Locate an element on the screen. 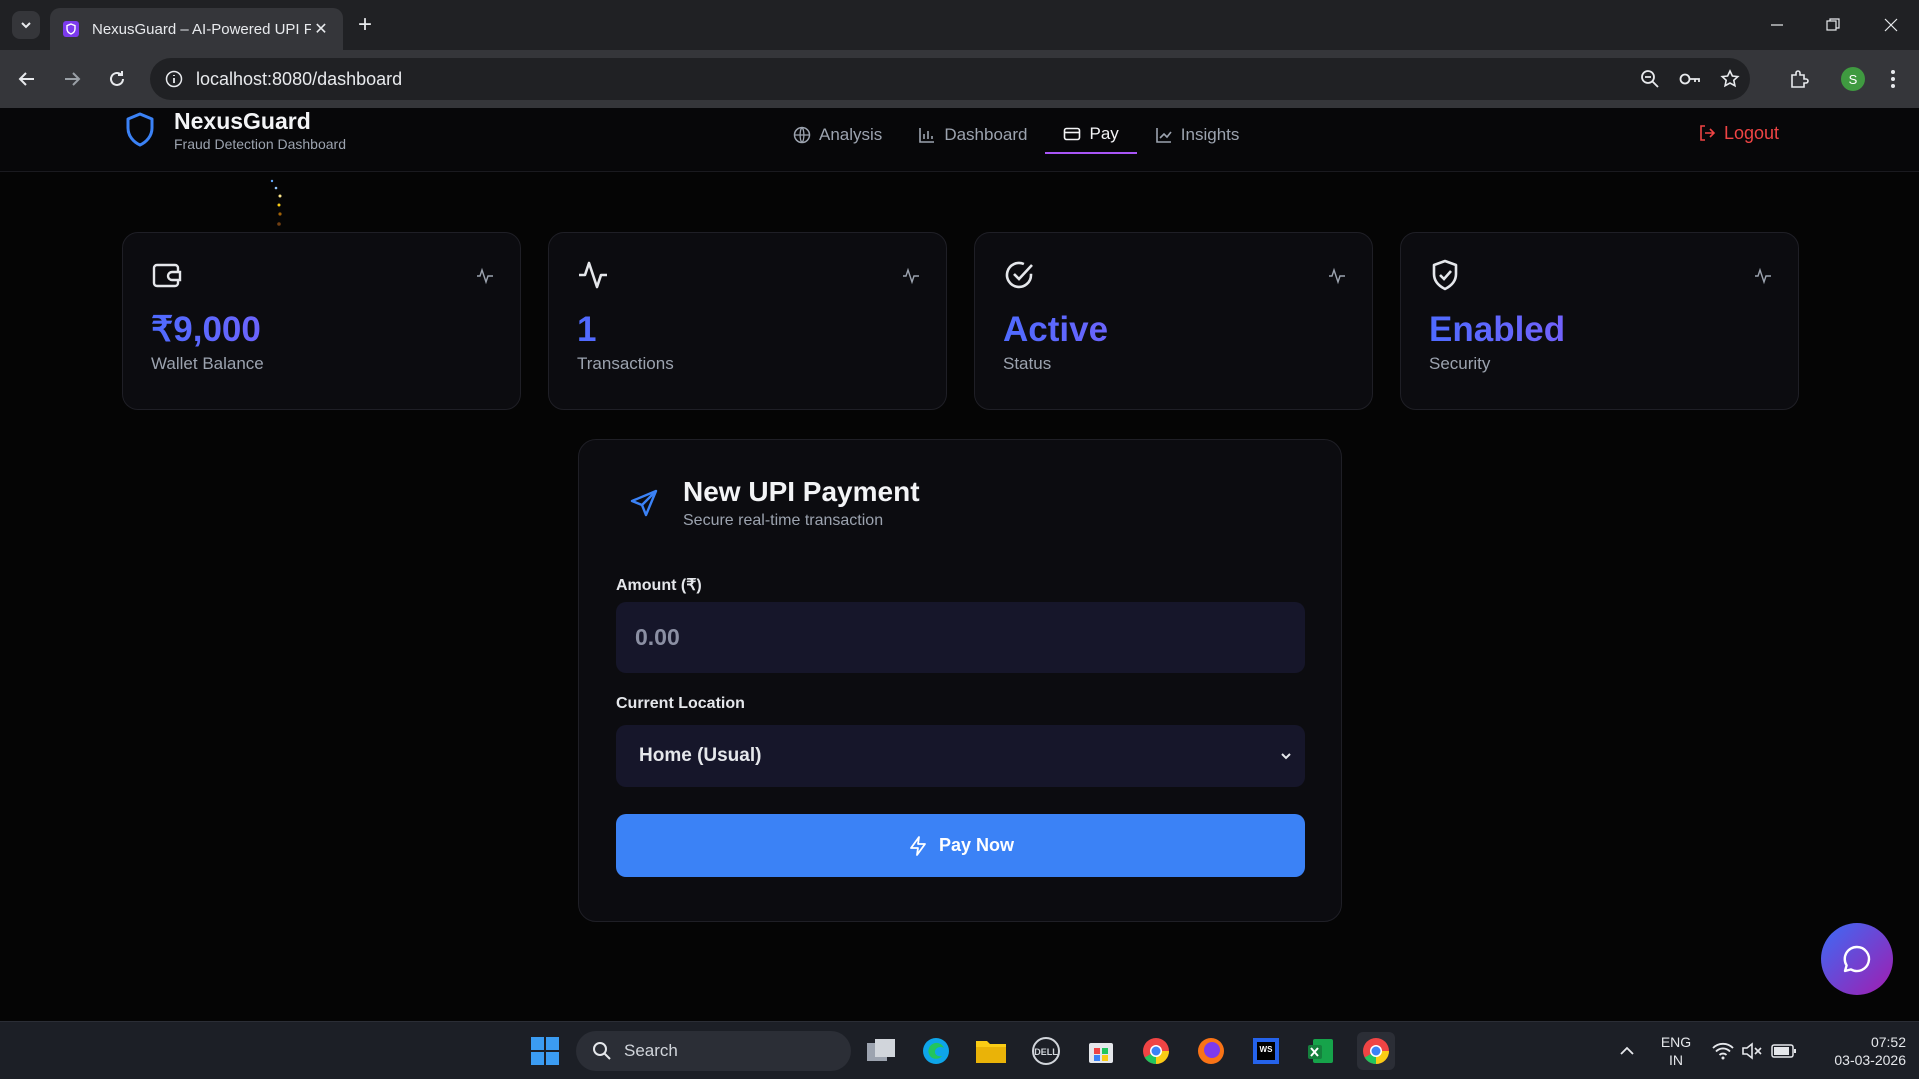 The image size is (1919, 1079). webstorm-icon: WS is located at coordinates (1266, 1051).